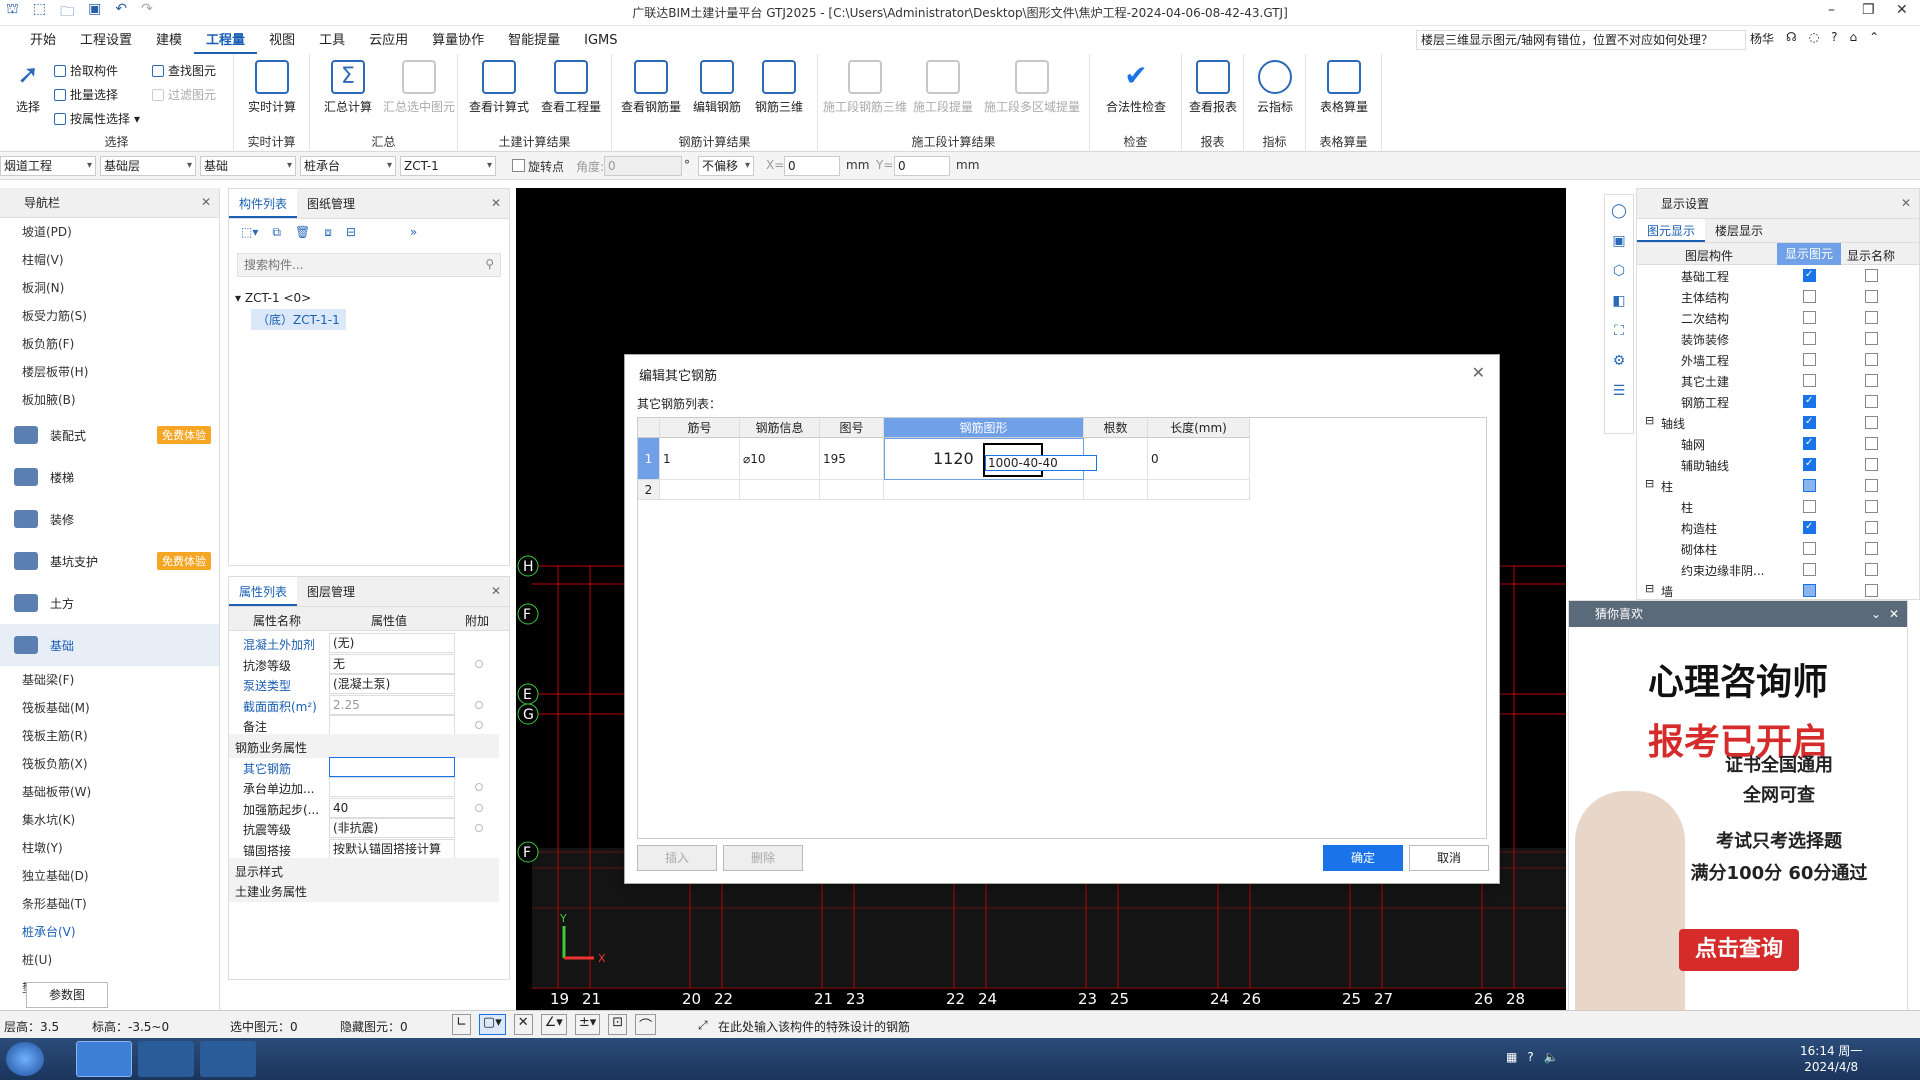  I want to click on property-value: (无), so click(392, 643).